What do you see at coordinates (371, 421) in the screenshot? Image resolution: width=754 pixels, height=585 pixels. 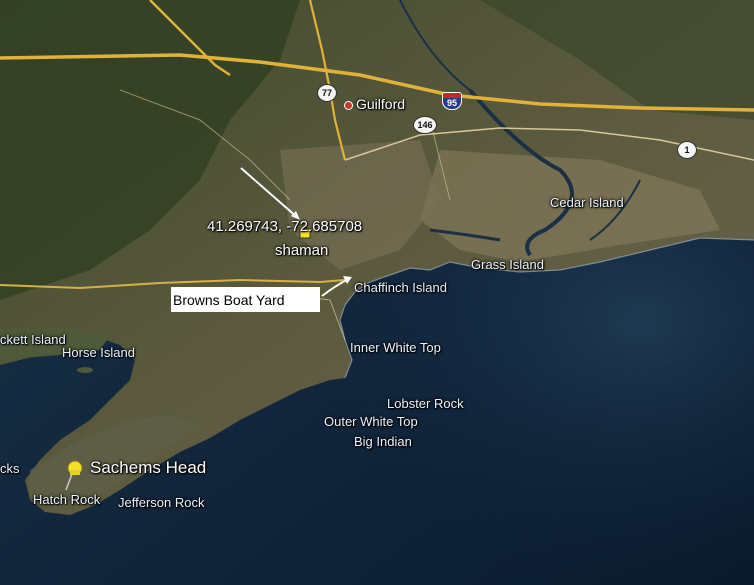 I see `label-outer-white-top: Outer White Top` at bounding box center [371, 421].